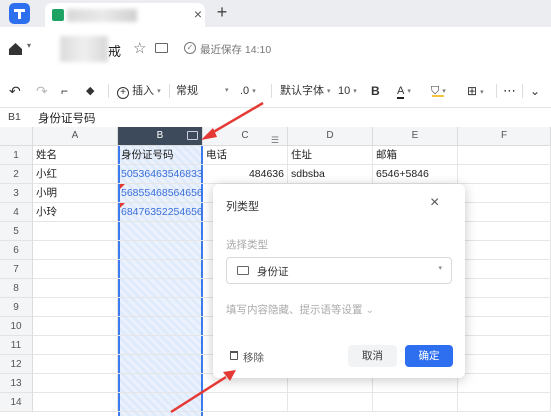 This screenshot has width=551, height=416. Describe the element at coordinates (16, 193) in the screenshot. I see `row-header: 3` at that location.